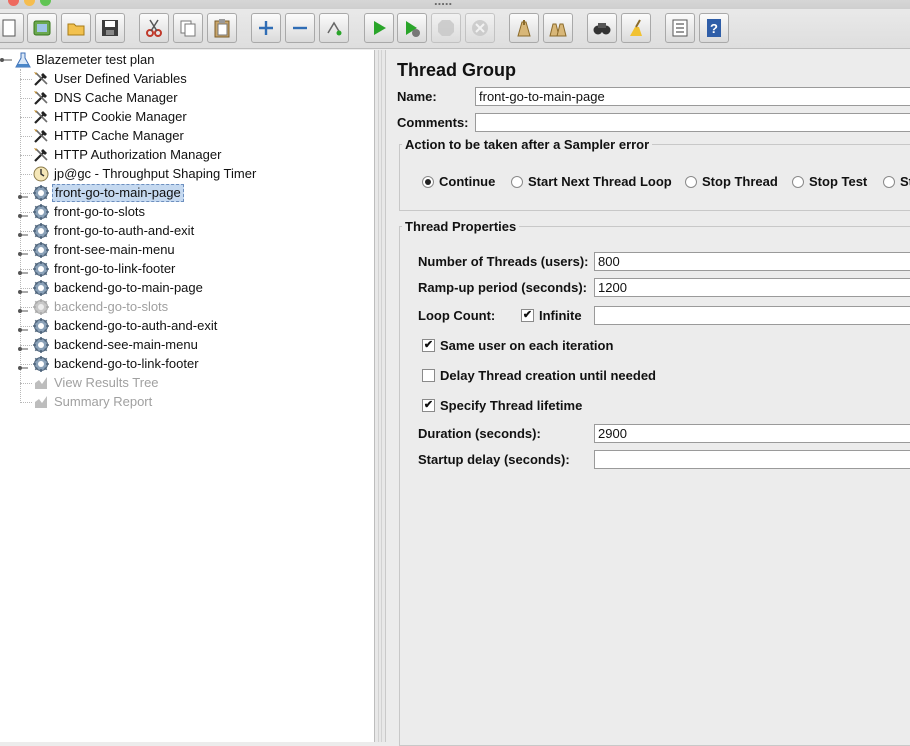 Image resolution: width=910 pixels, height=746 pixels. Describe the element at coordinates (838, 181) in the screenshot. I see `radio-stop-test-label: Stop Test` at that location.